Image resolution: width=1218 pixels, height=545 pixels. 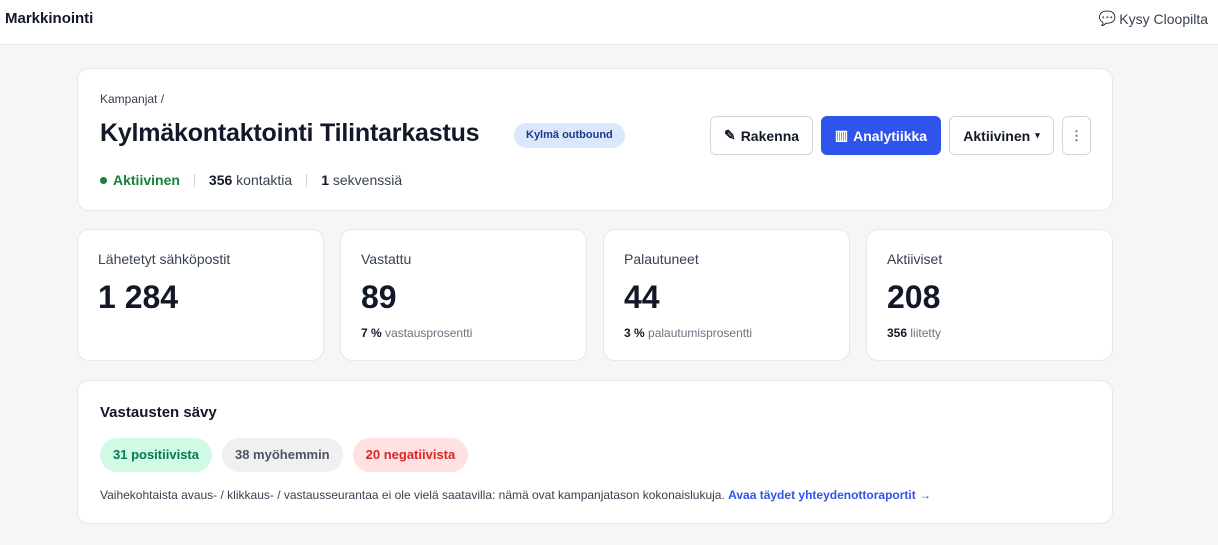 I want to click on chart-icon: ▥, so click(x=841, y=135).